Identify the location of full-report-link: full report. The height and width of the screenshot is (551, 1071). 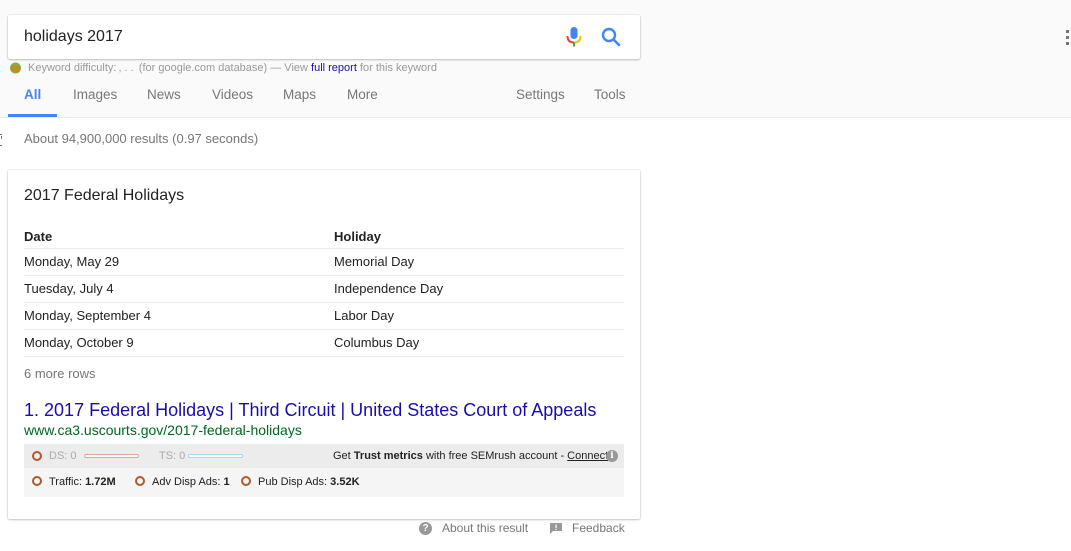
(334, 68).